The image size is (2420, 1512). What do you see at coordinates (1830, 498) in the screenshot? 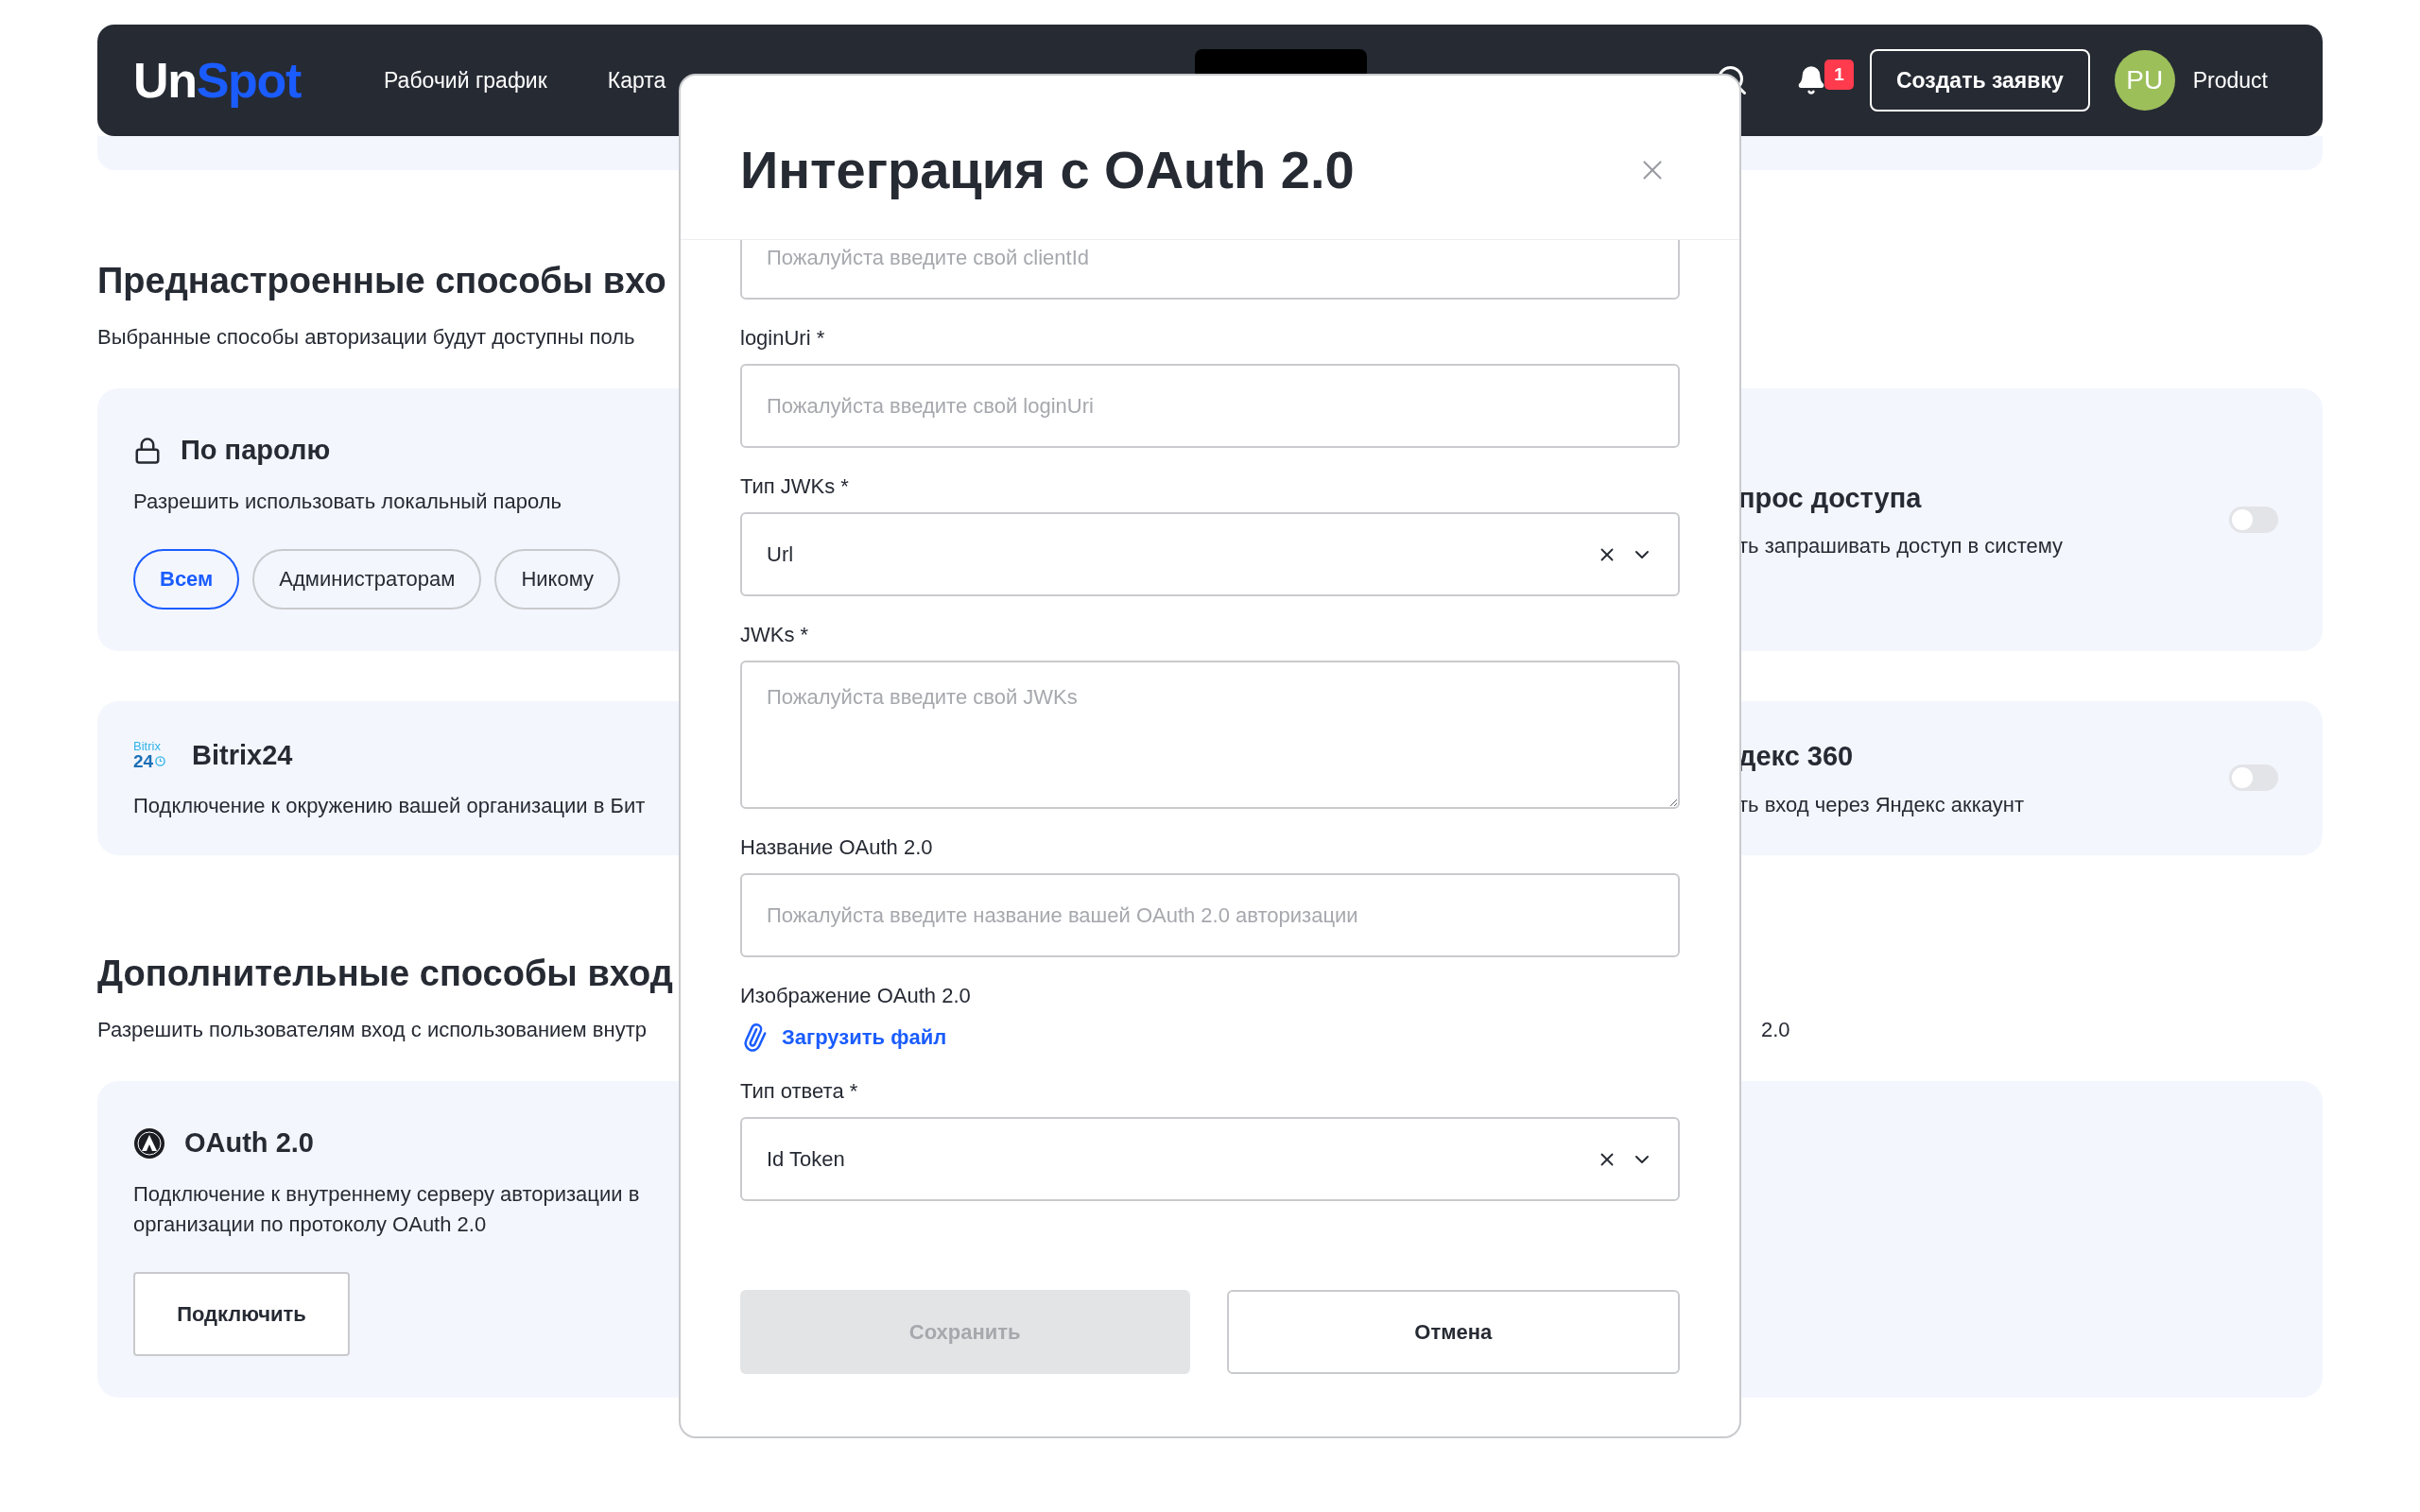
I see `card-title: прос доступа` at bounding box center [1830, 498].